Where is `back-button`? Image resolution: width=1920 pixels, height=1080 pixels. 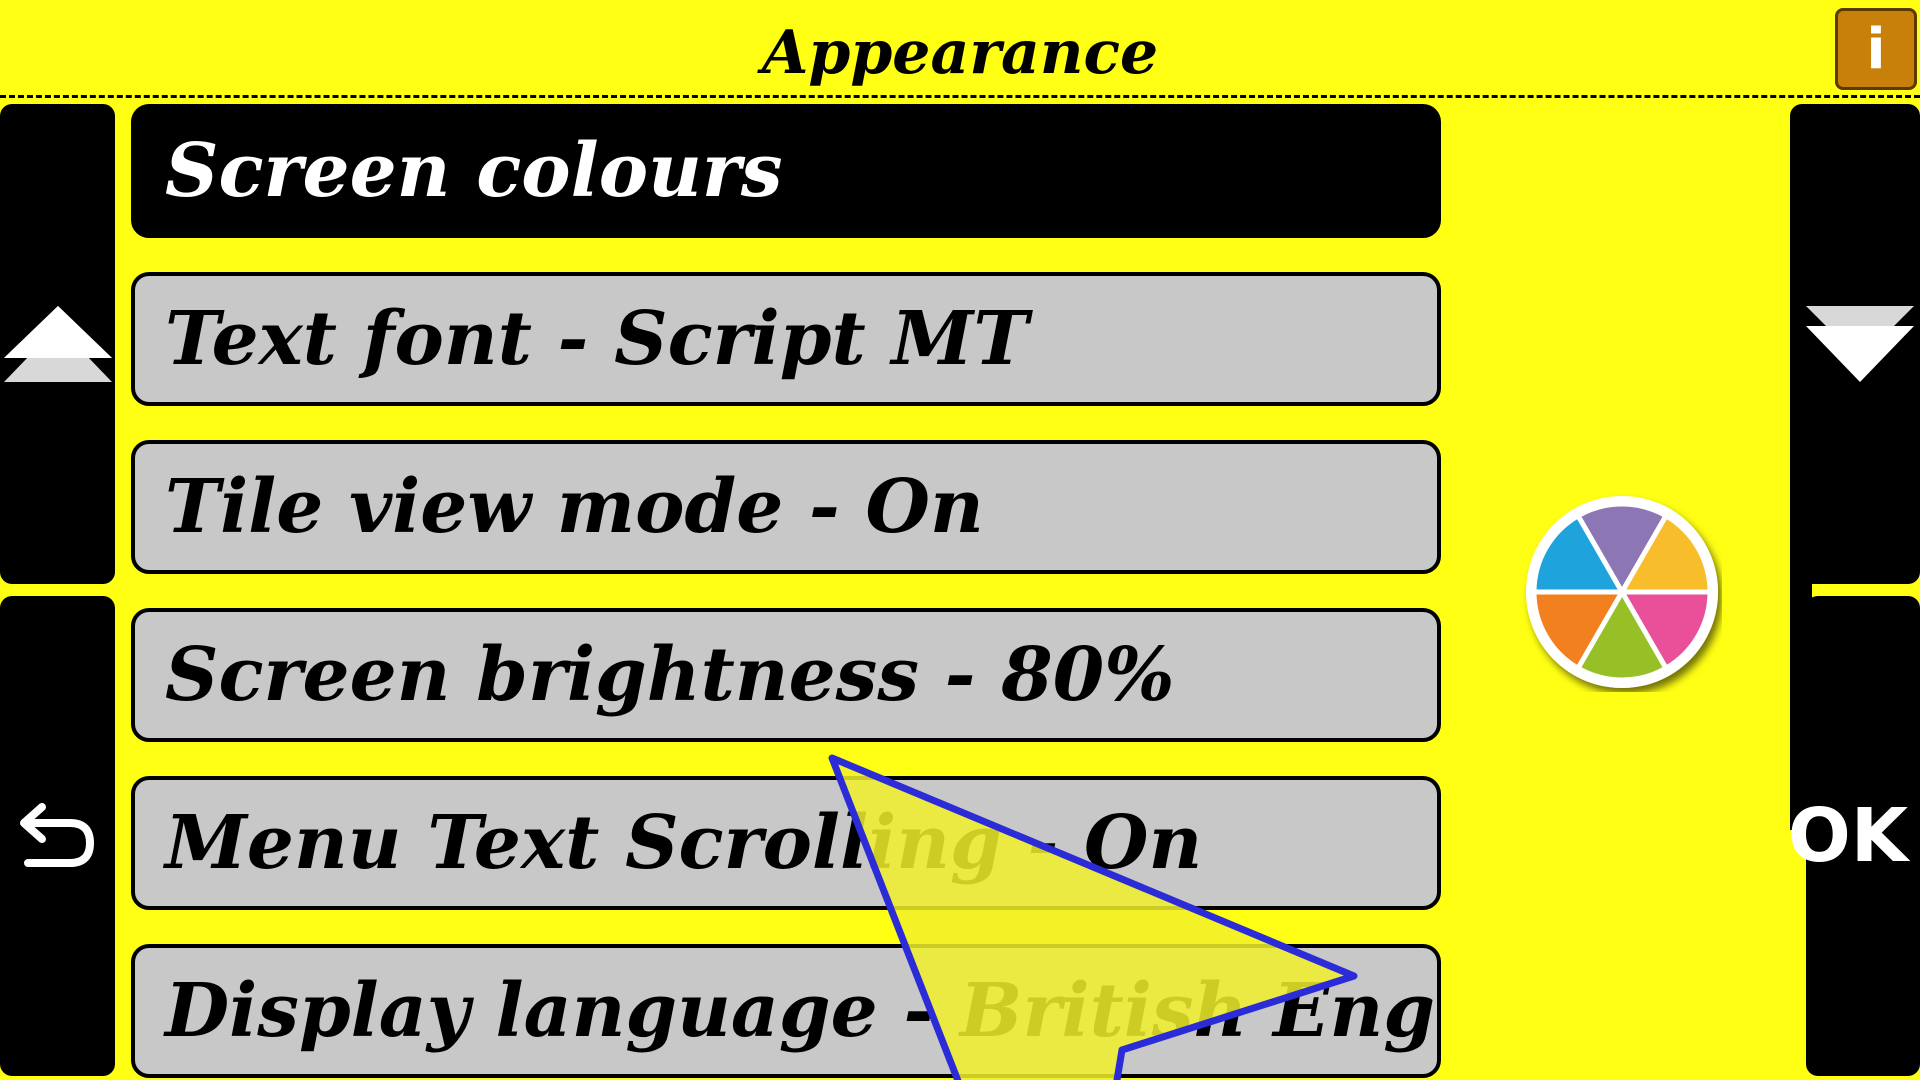
back-button is located at coordinates (57, 836).